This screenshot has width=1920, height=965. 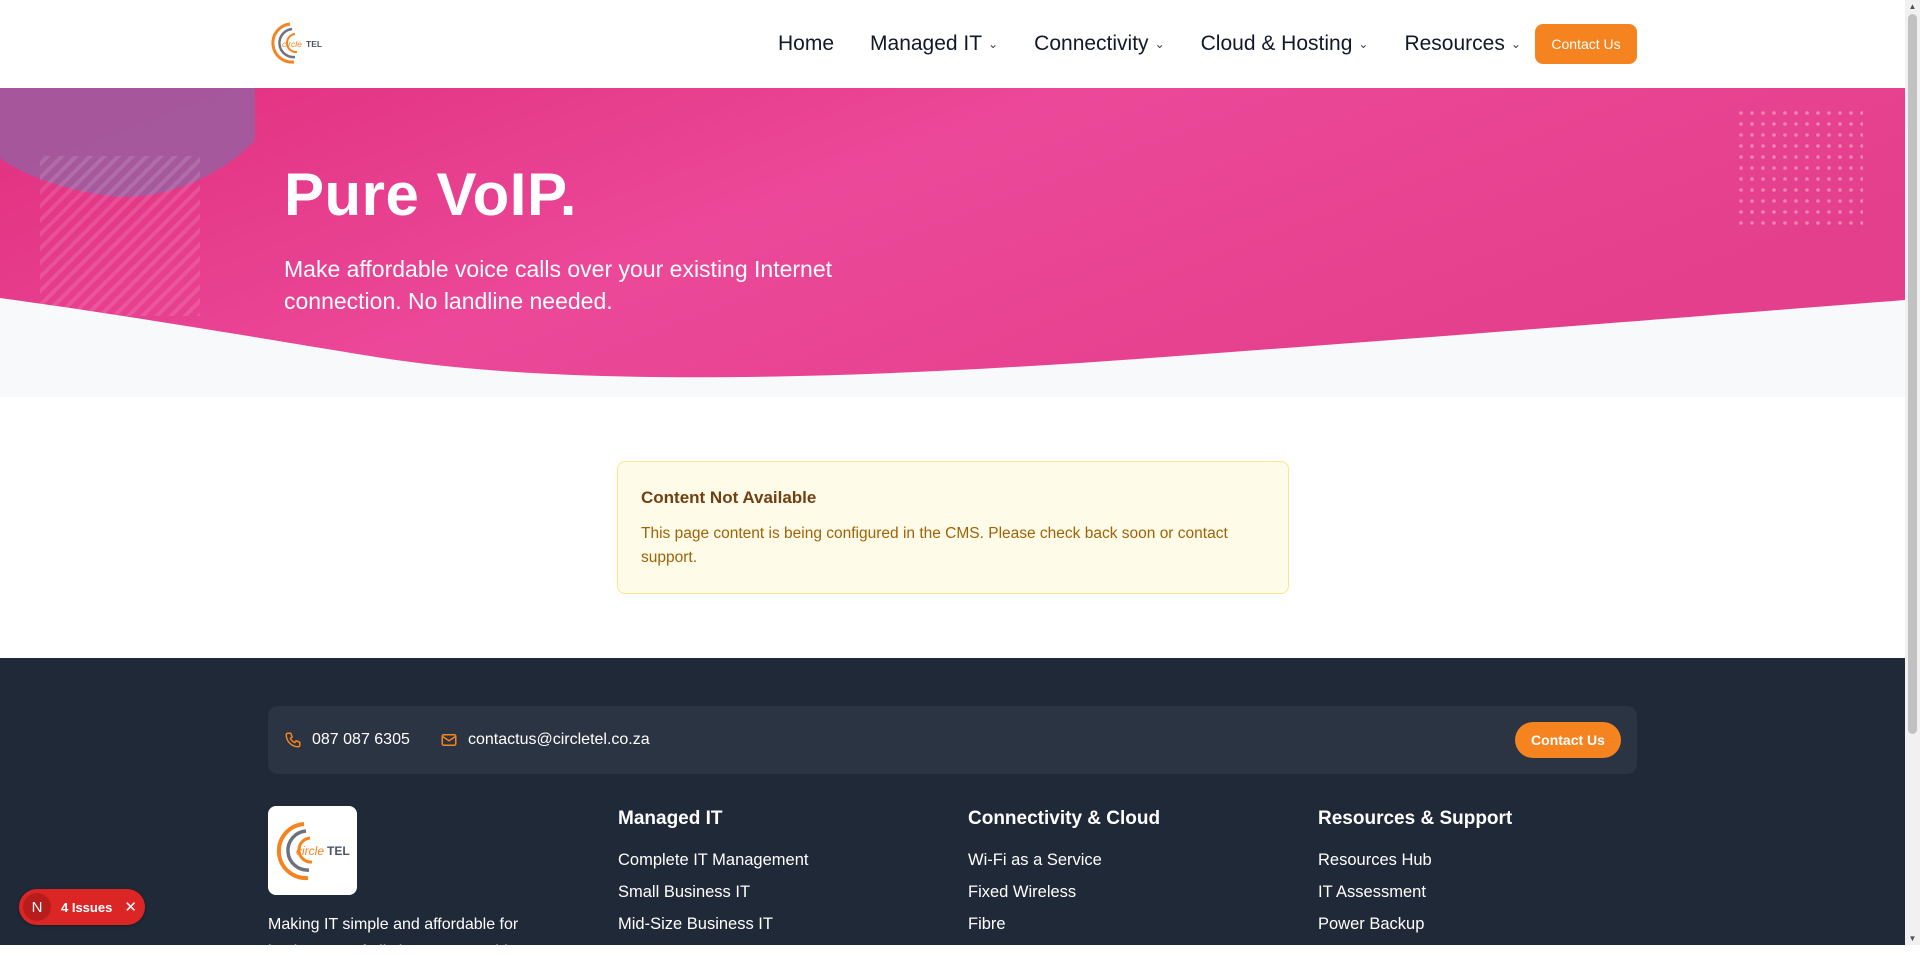 I want to click on footer-column-heading: Connectivity & Cloud, so click(x=1064, y=818).